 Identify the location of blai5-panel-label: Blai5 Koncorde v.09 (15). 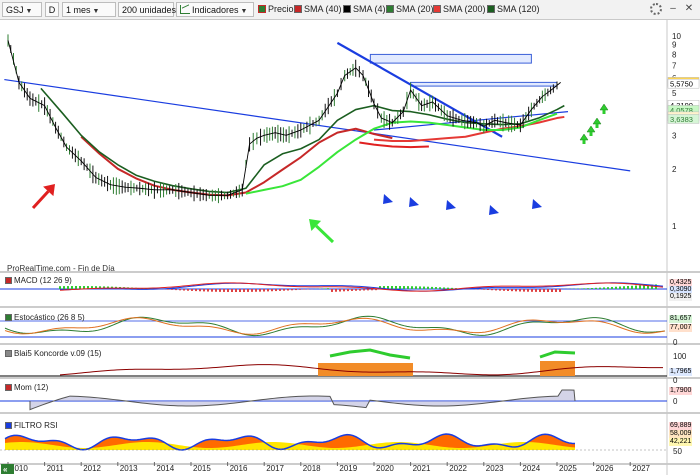
(53, 354).